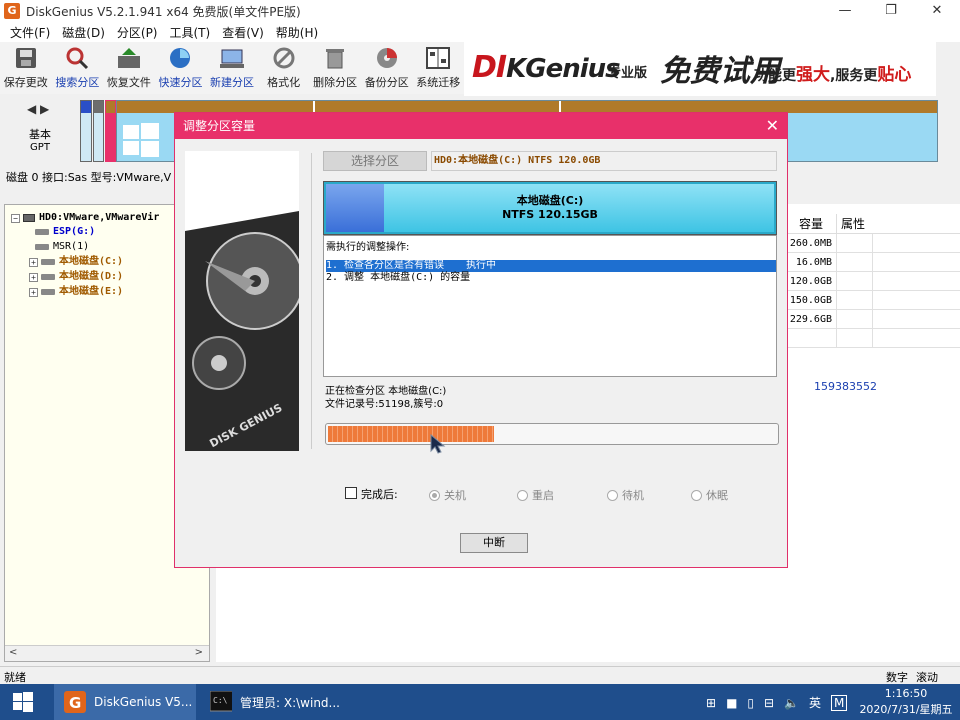 Image resolution: width=960 pixels, height=720 pixels. I want to click on after-completion-checkbox, so click(351, 493).